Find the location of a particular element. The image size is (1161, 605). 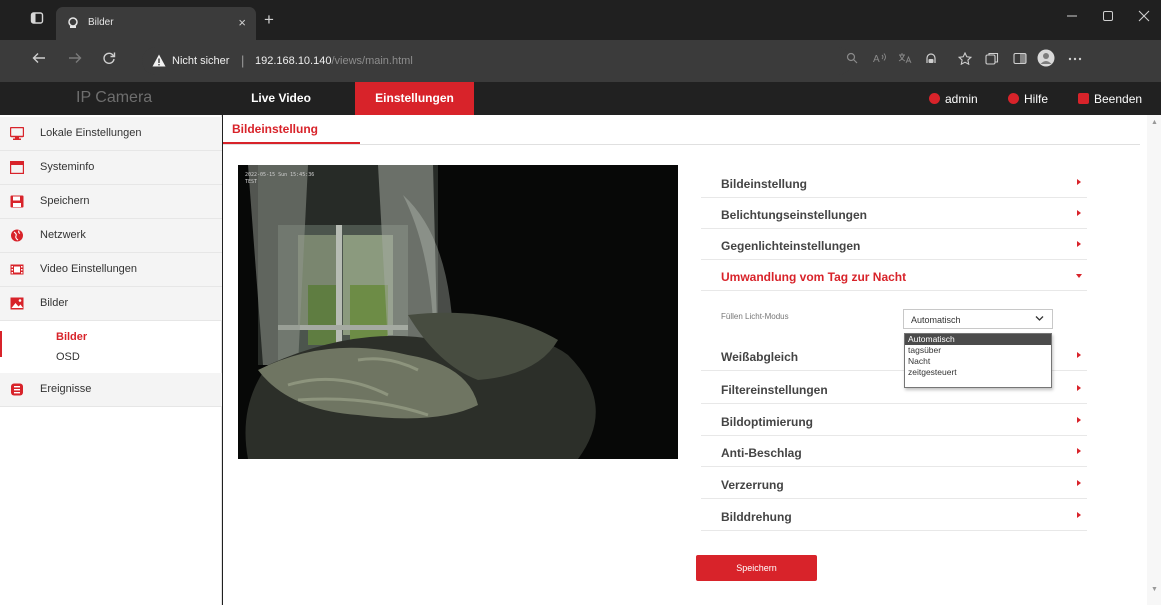

security-label: Nicht sicher is located at coordinates (200, 61).